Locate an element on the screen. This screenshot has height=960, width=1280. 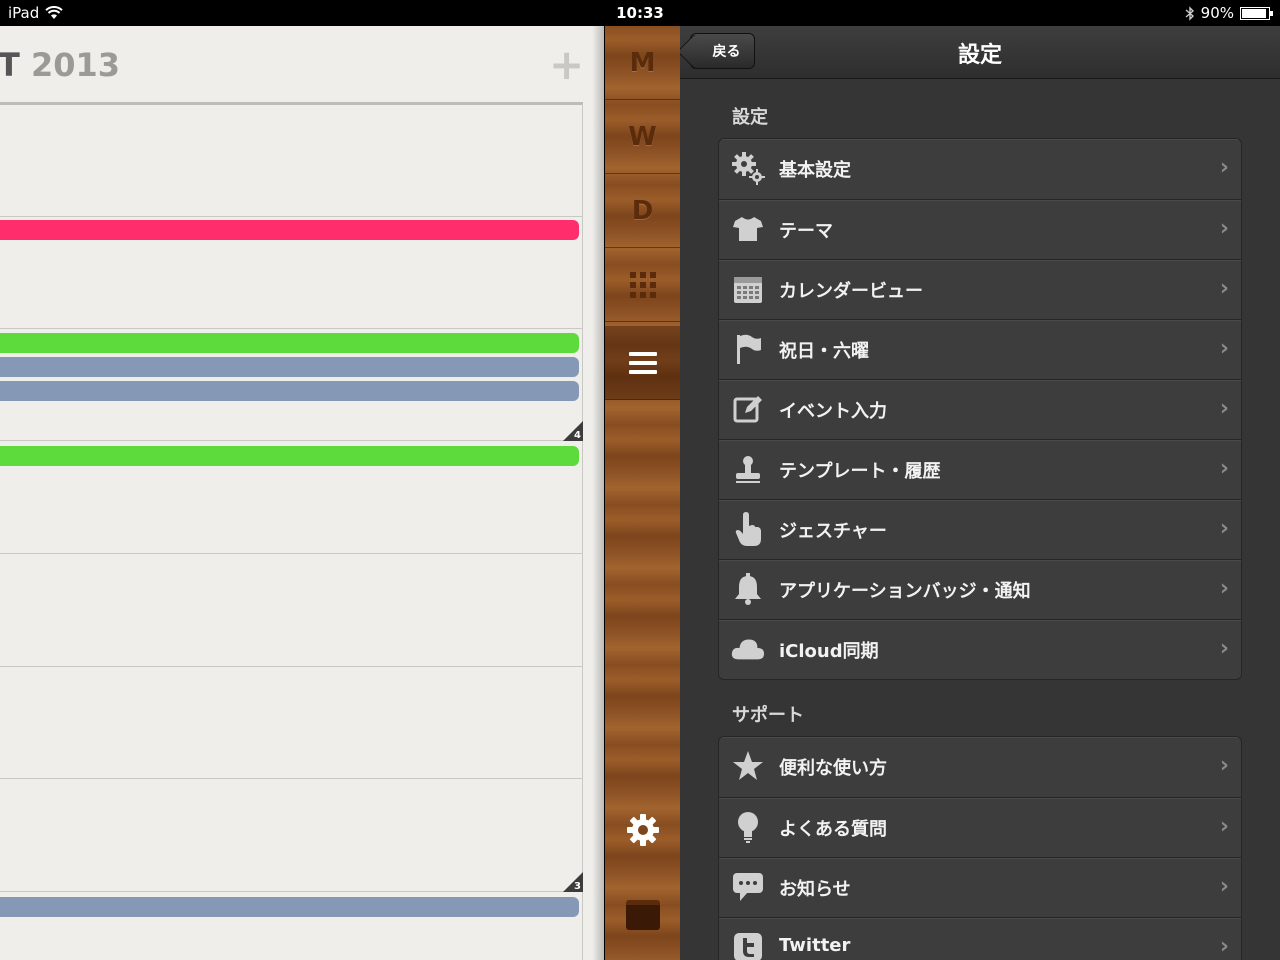
week-view-label: W is located at coordinates (642, 136).